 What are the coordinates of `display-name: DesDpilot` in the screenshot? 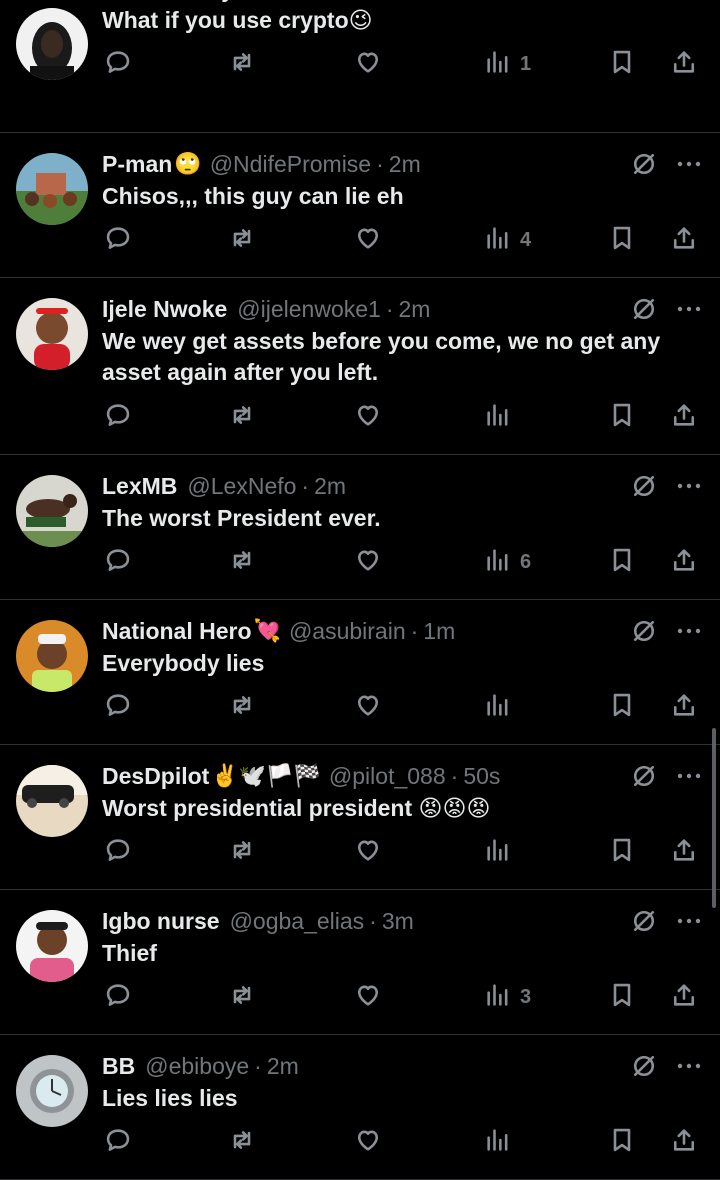 It's located at (155, 776).